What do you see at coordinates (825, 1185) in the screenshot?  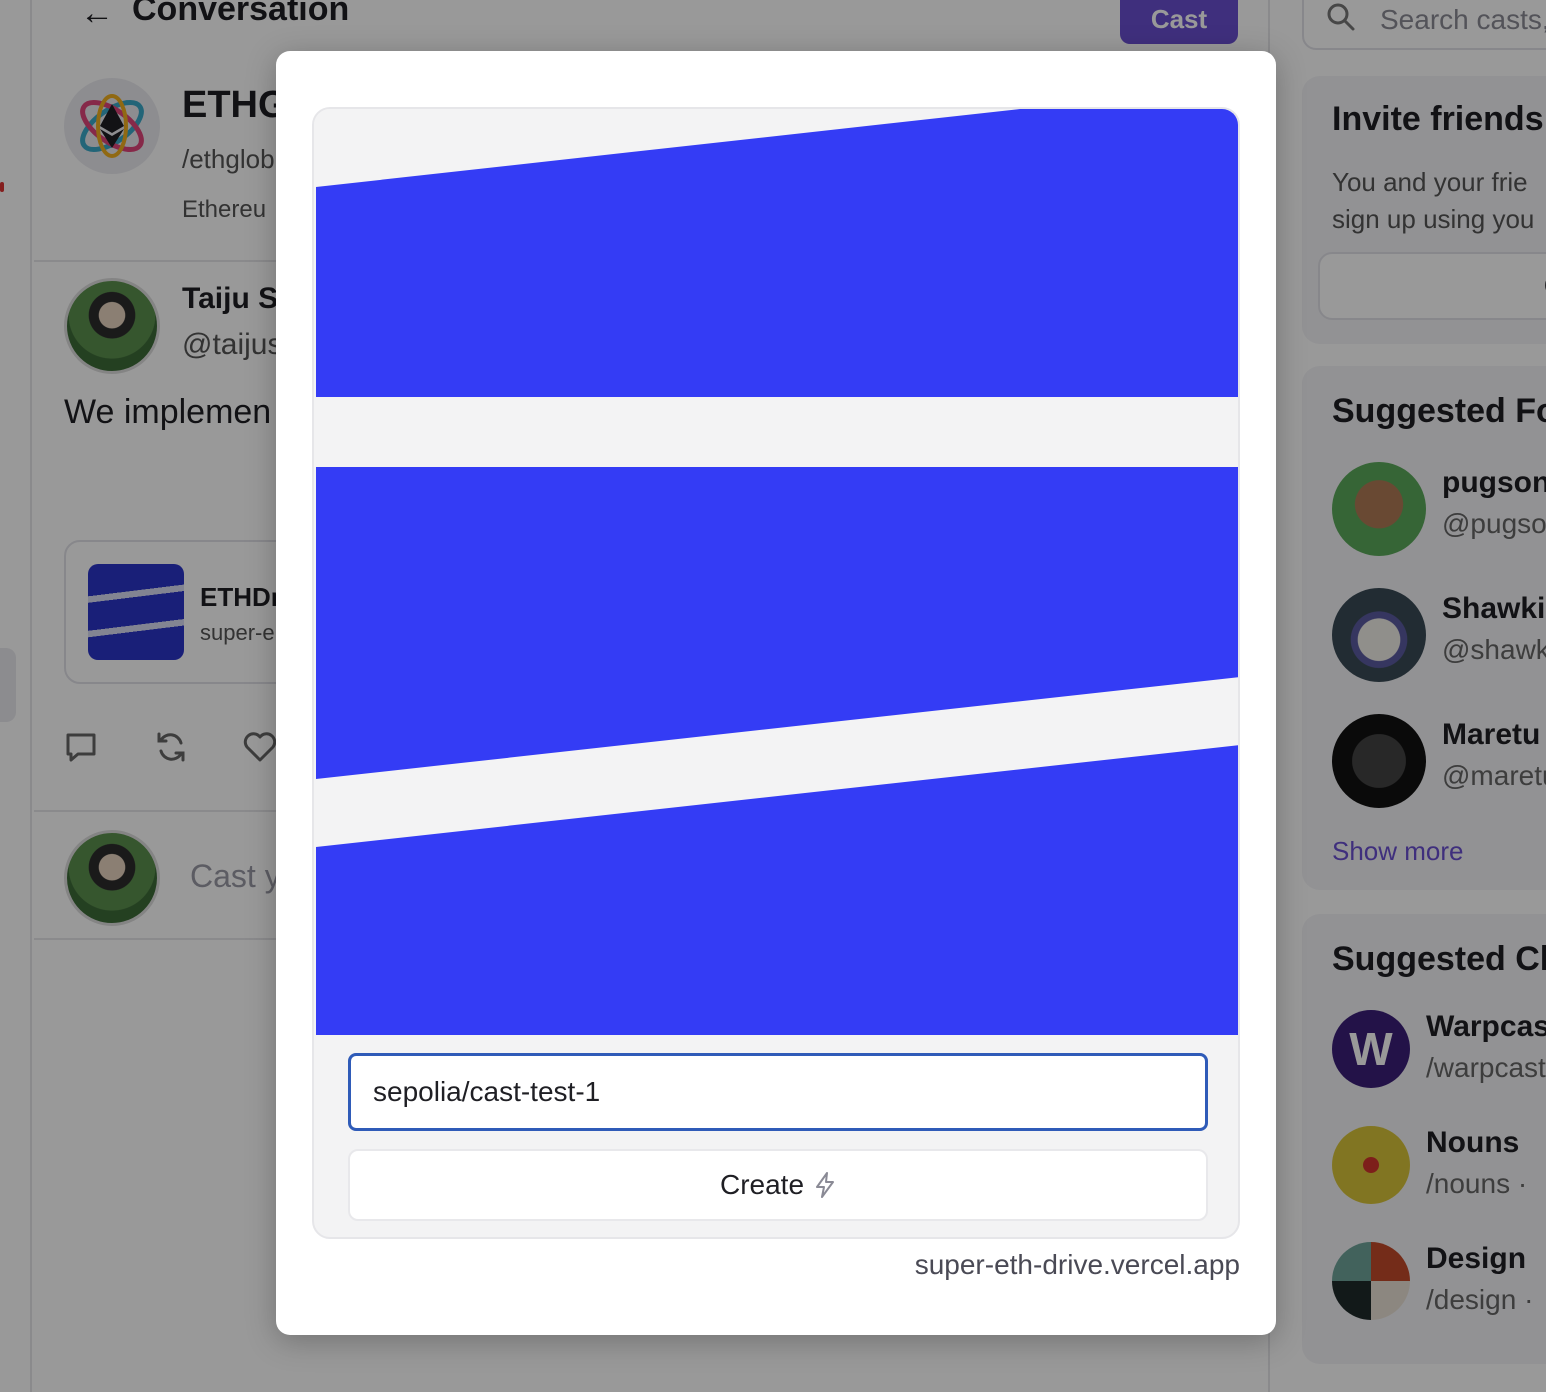 I see `lightning-bolt-icon` at bounding box center [825, 1185].